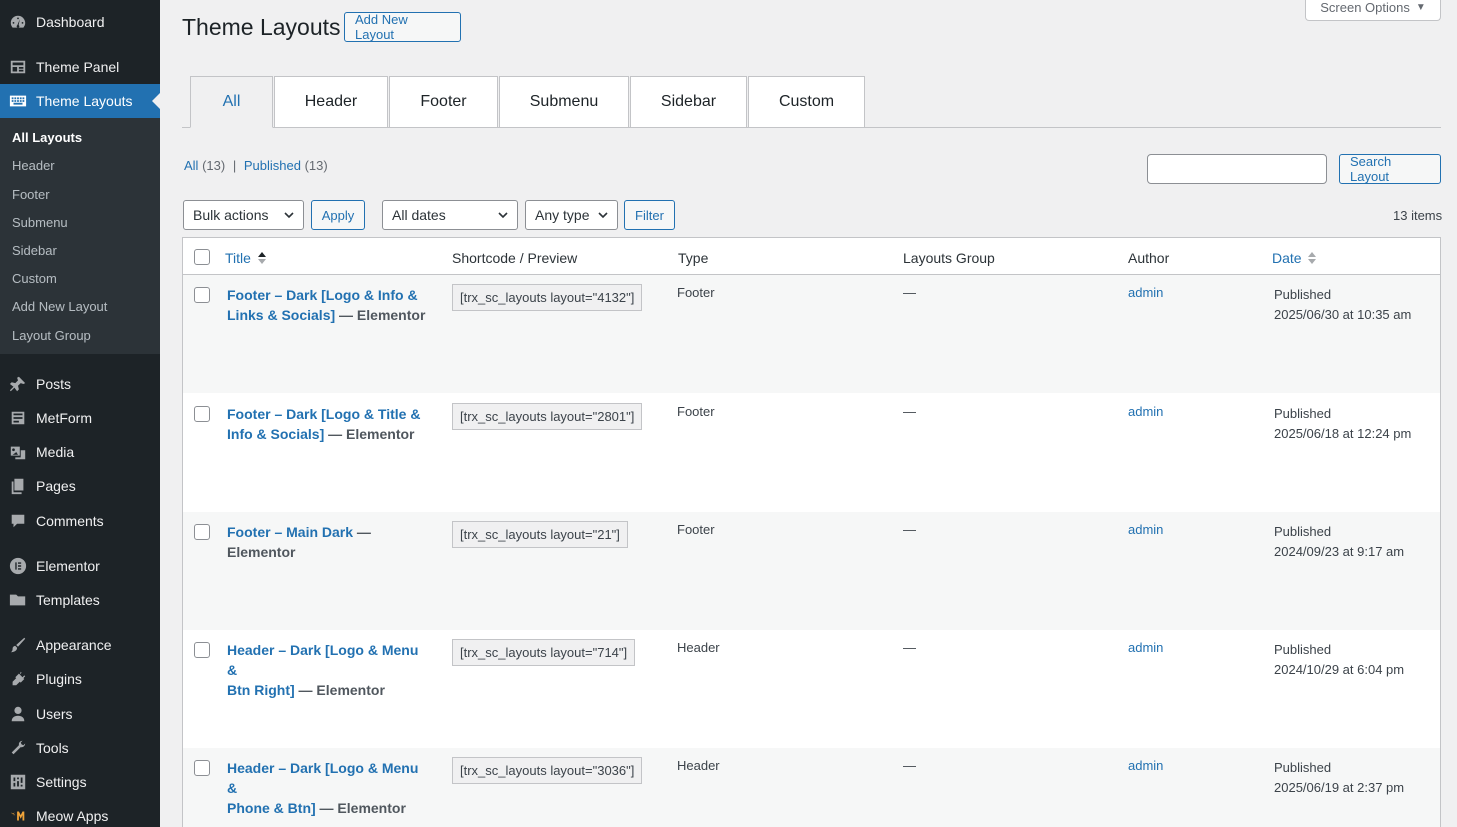 Image resolution: width=1457 pixels, height=827 pixels. What do you see at coordinates (231, 102) in the screenshot?
I see `tab-all: All` at bounding box center [231, 102].